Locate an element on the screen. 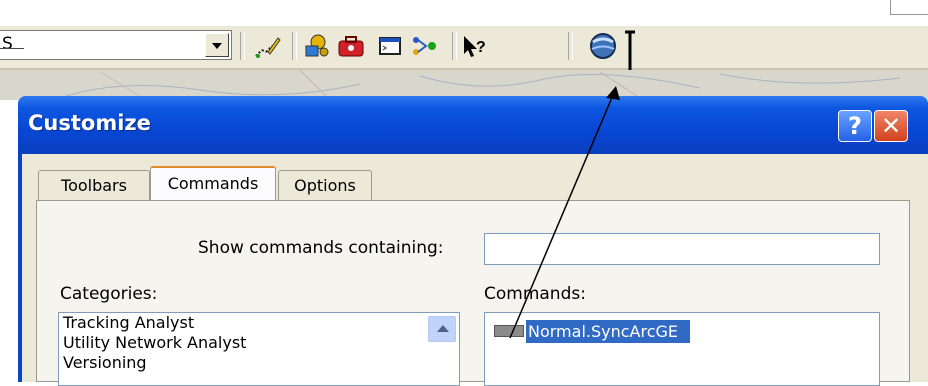 This screenshot has height=386, width=928. list-item: Tracking Analyst is located at coordinates (259, 323).